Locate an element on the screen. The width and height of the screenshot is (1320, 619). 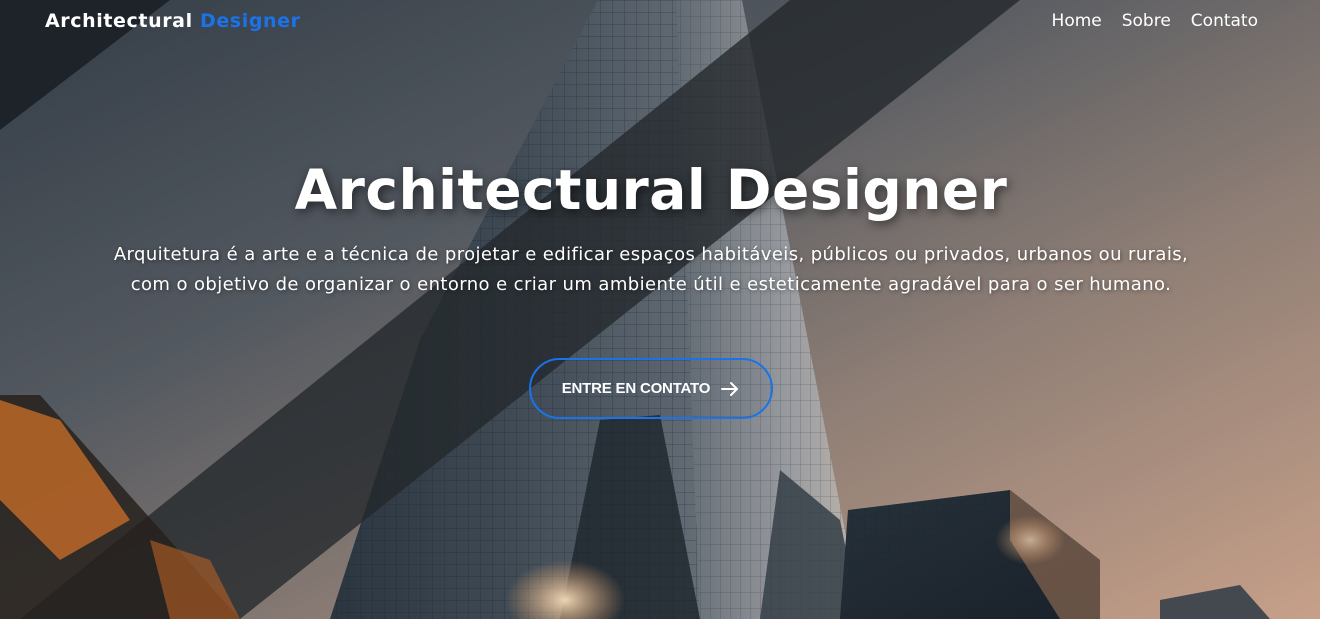
nav-links: Home Sobre Contato is located at coordinates (1155, 21).